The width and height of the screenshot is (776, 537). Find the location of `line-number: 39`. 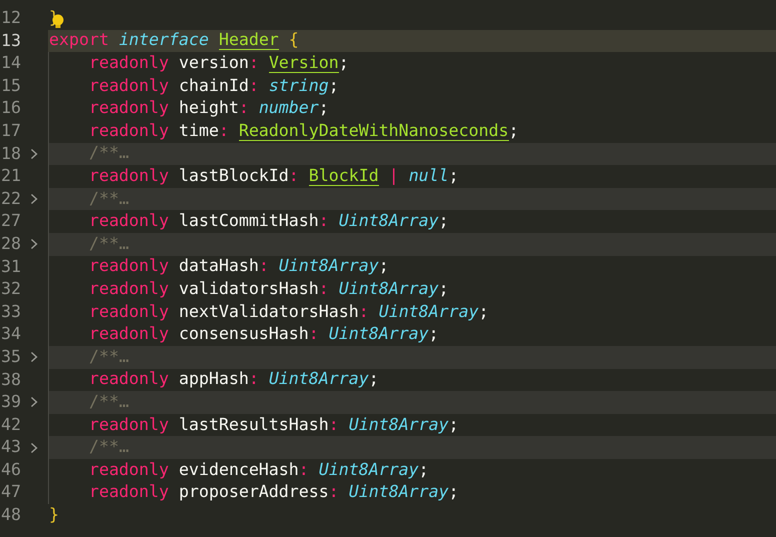

line-number: 39 is located at coordinates (10, 402).